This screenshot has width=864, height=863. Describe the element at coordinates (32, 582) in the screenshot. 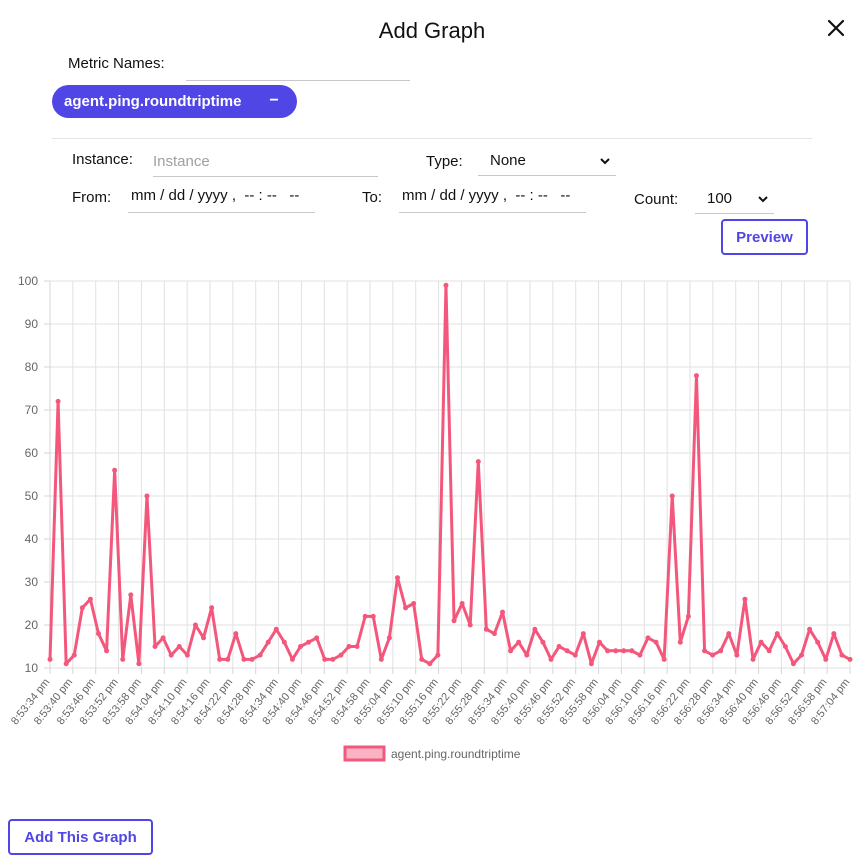

I see `y-tick-label: 30` at that location.